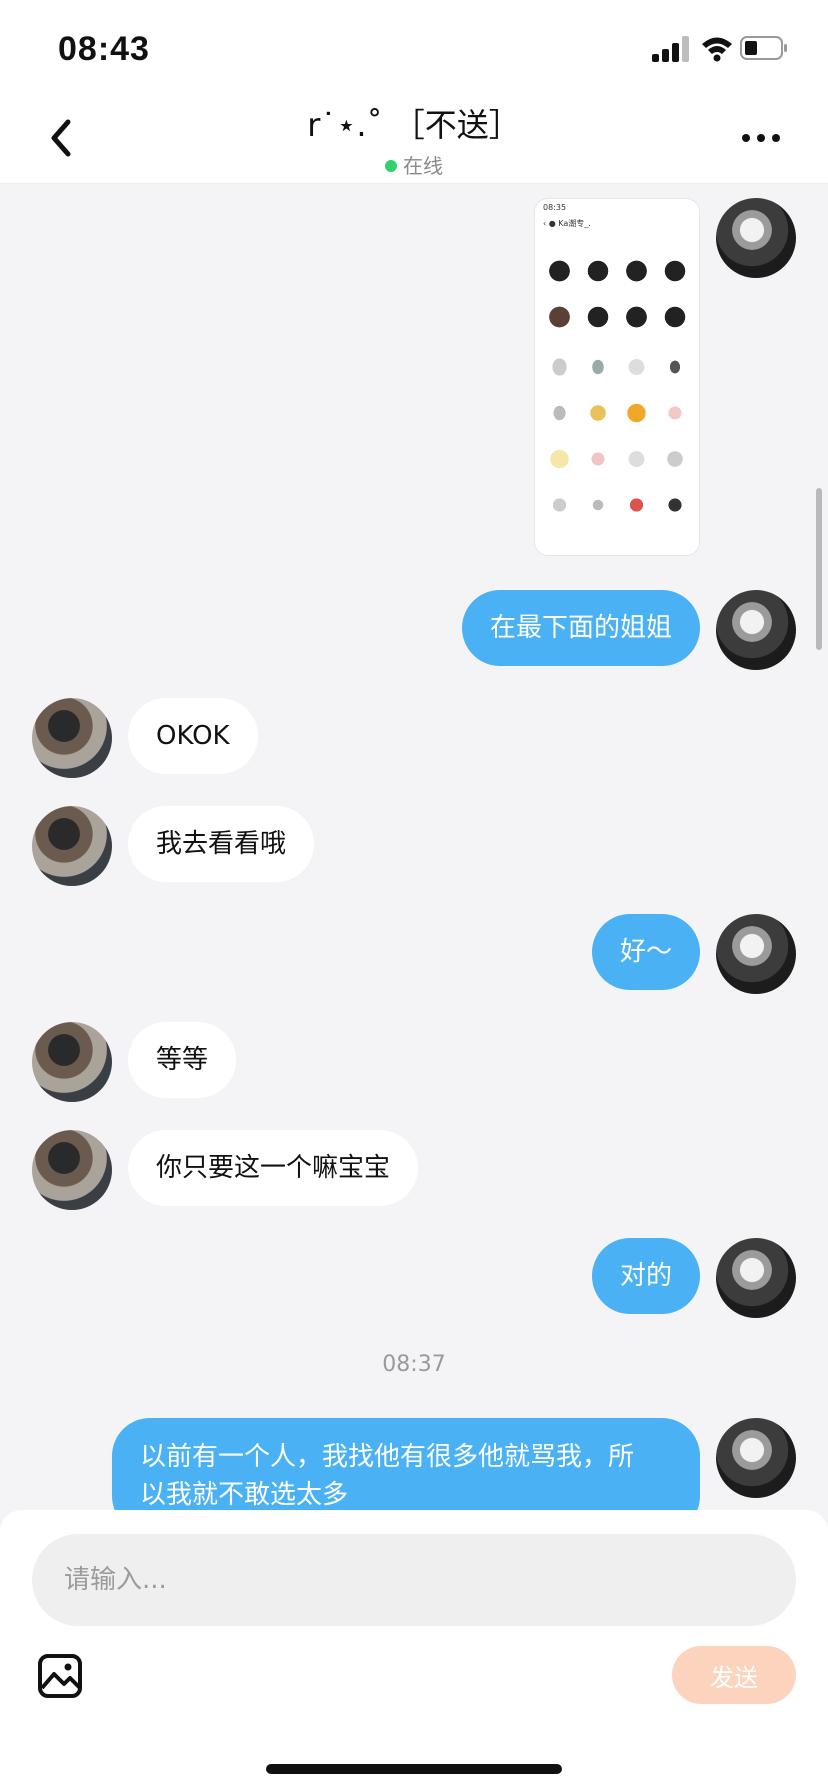  What do you see at coordinates (671, 49) in the screenshot?
I see `cellular-signal-icon` at bounding box center [671, 49].